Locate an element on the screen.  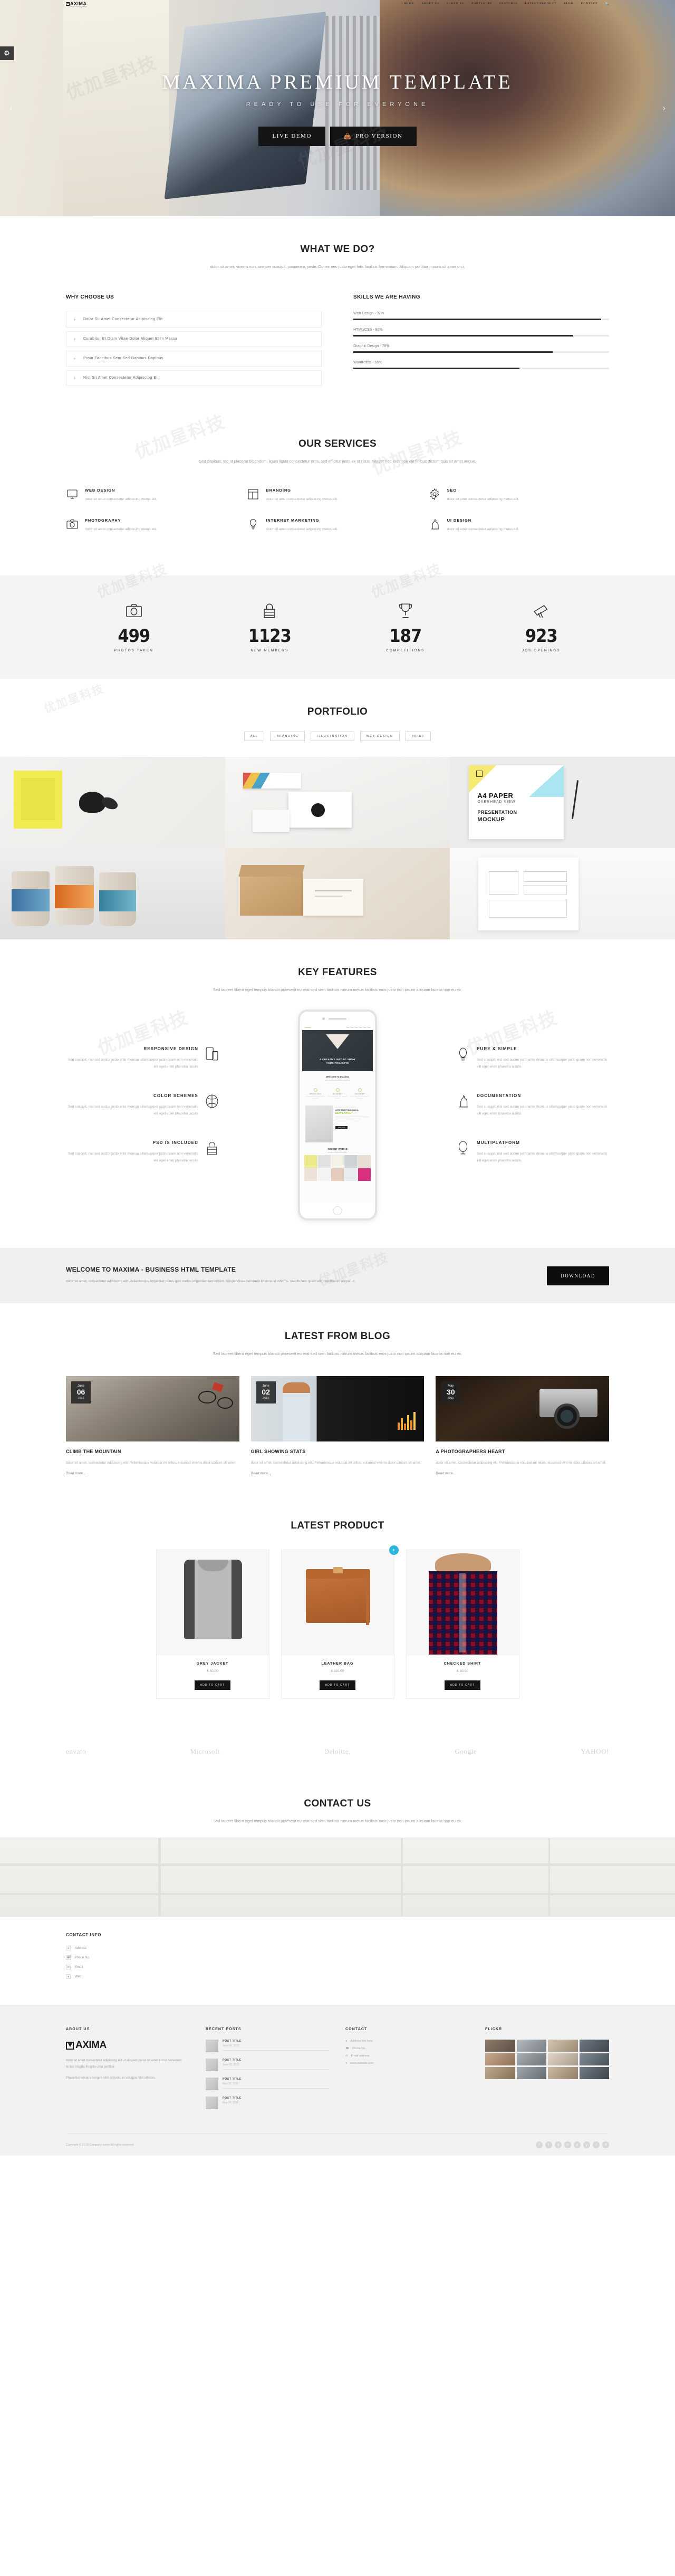
social-rss-icon: r is located at coordinates (596, 2145).